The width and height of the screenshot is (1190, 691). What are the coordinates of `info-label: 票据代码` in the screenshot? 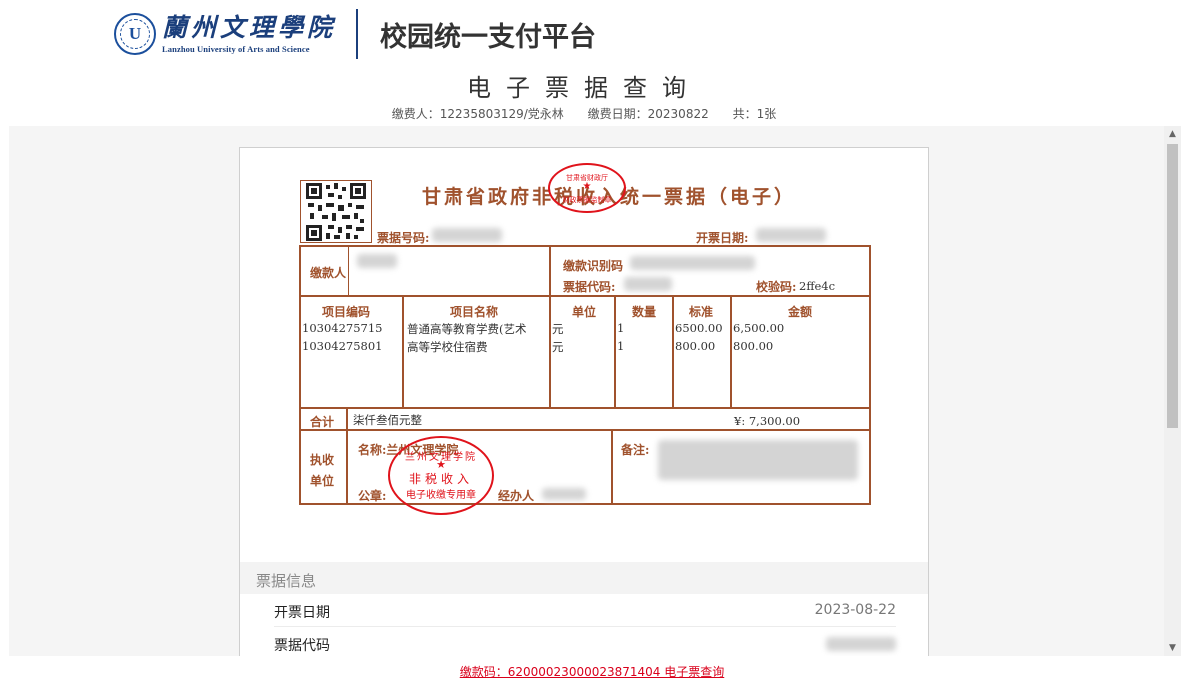 It's located at (302, 646).